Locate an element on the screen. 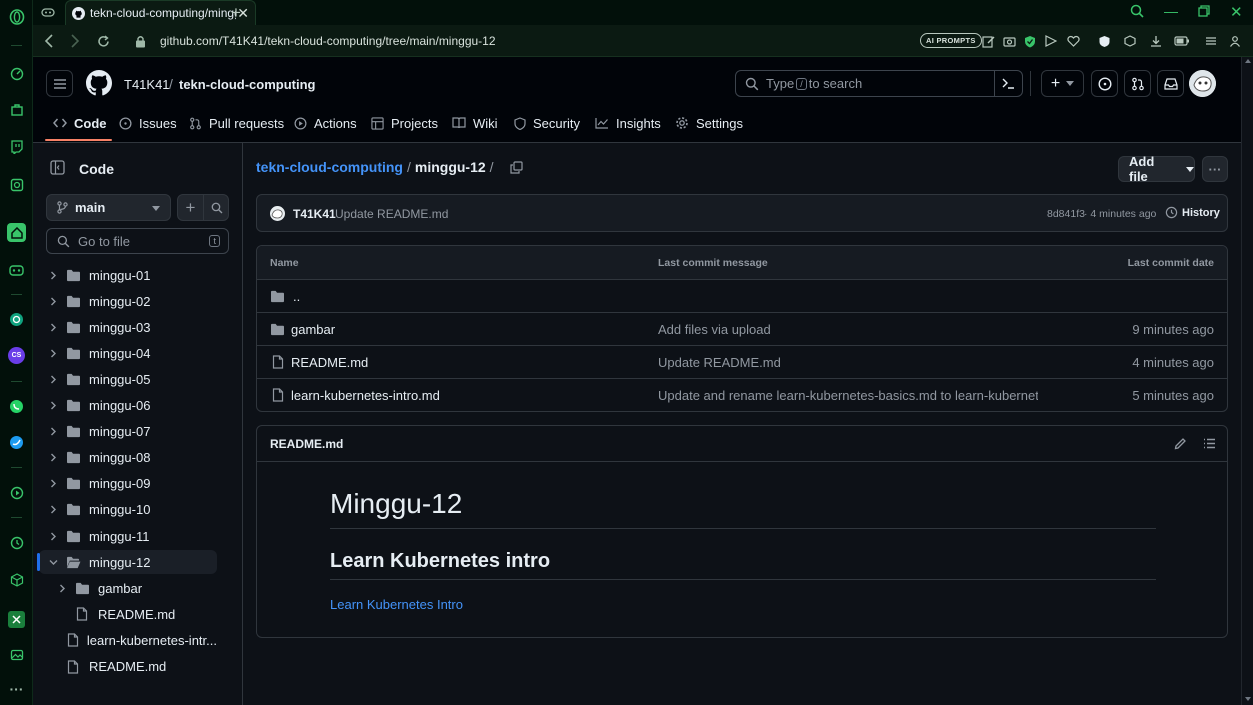 The width and height of the screenshot is (1253, 705). tree-folder-item: minggu-07 is located at coordinates (128, 432).